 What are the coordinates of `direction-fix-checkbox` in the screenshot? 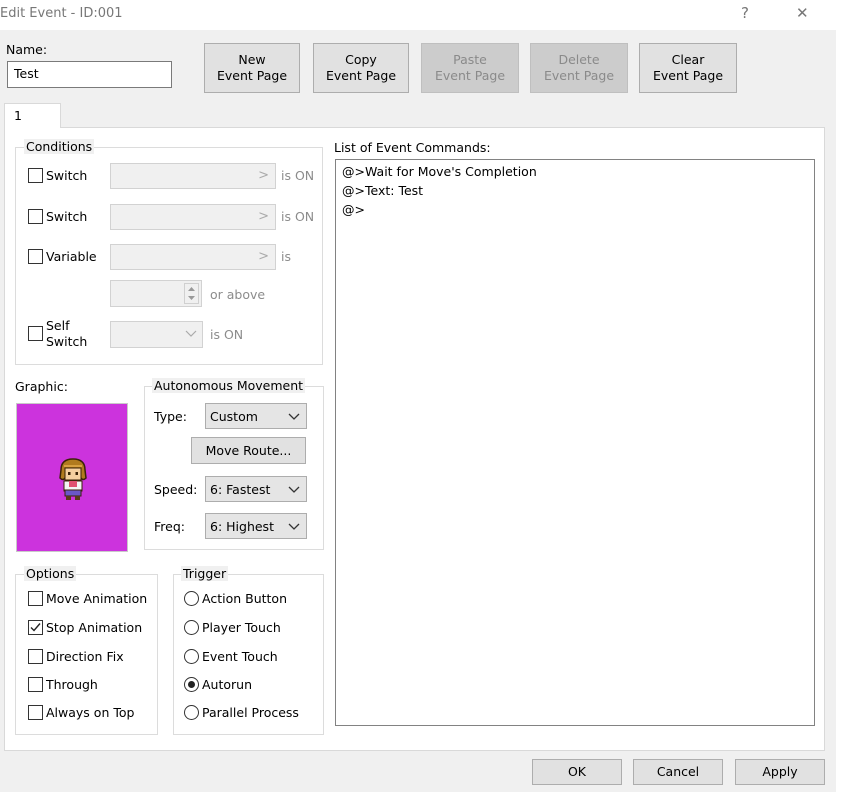 It's located at (35, 656).